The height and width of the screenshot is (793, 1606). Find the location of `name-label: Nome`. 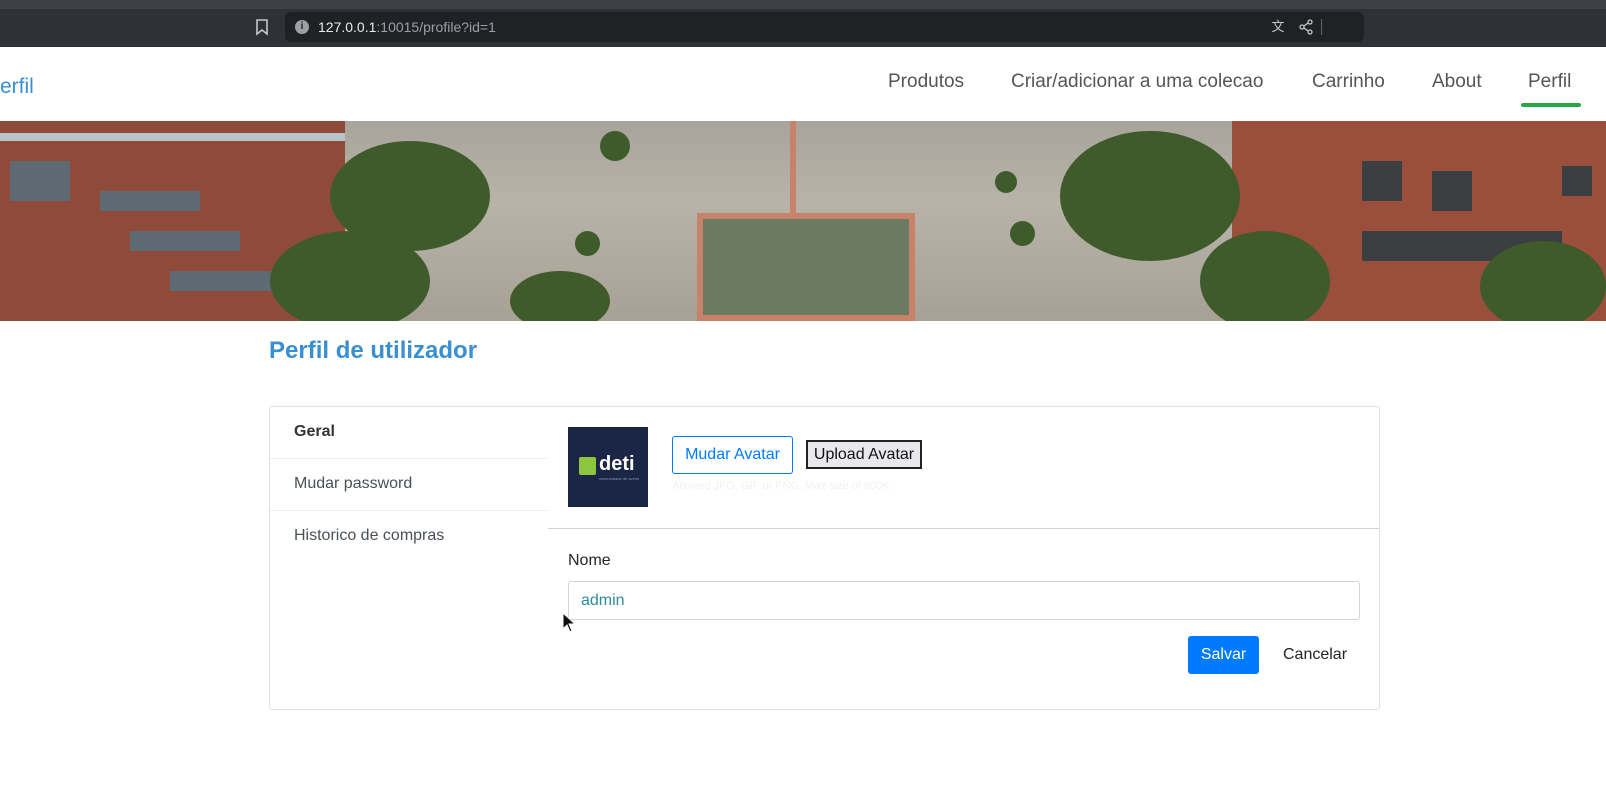

name-label: Nome is located at coordinates (589, 560).